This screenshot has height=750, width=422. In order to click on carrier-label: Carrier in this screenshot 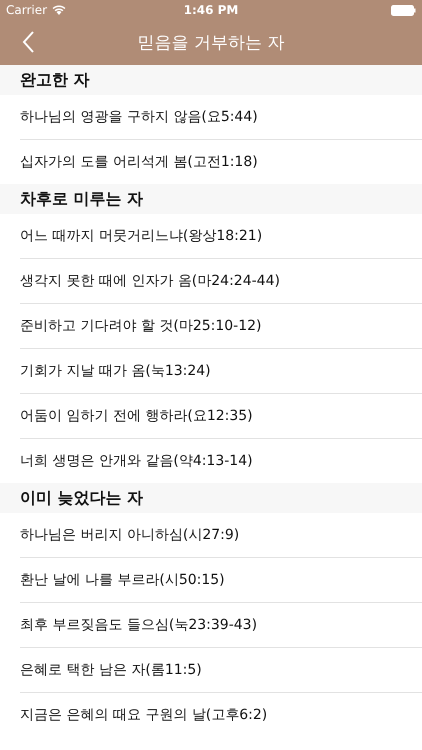, I will do `click(27, 10)`.